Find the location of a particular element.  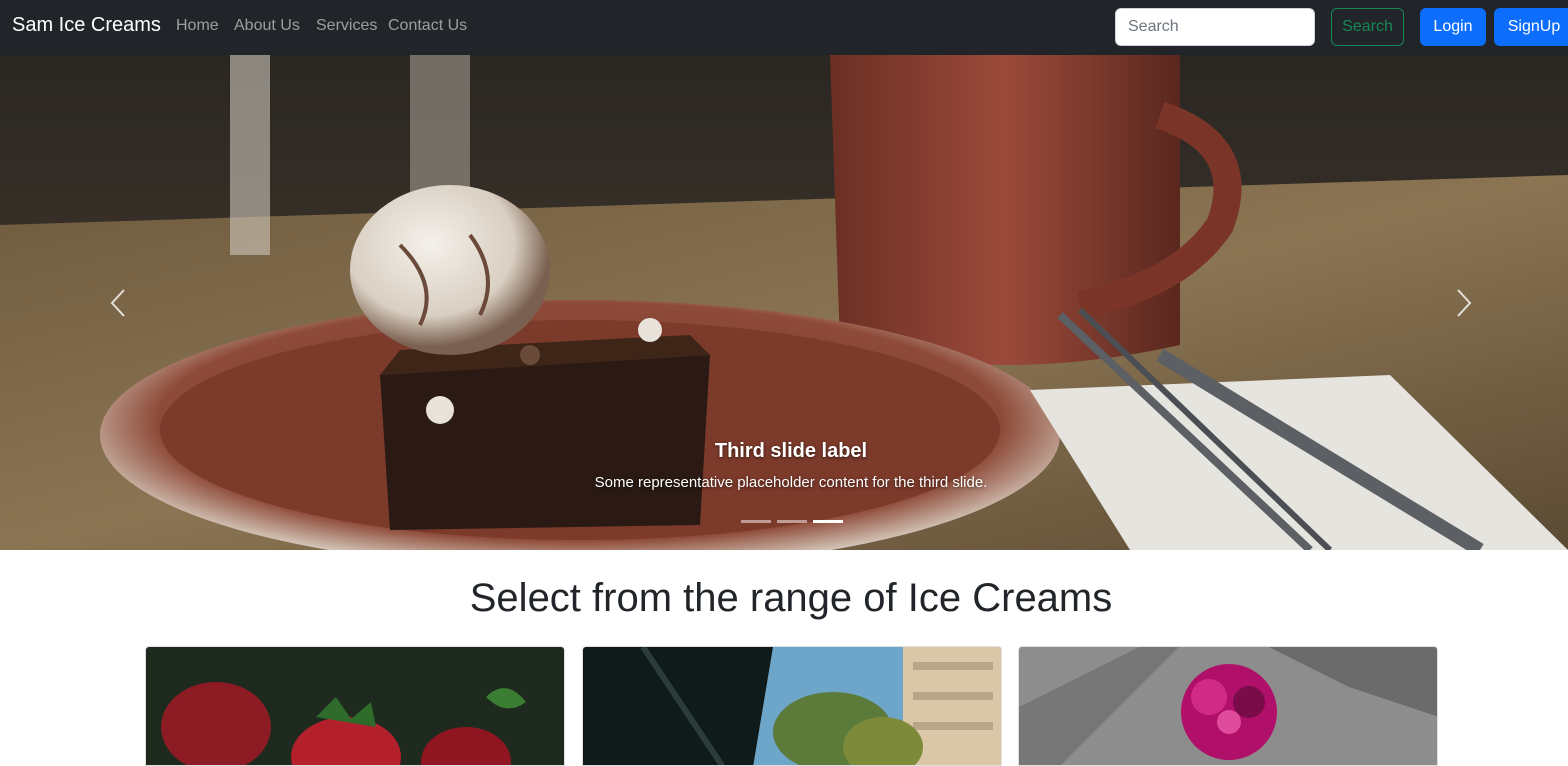

section-title: Select from the range of Ice Creams is located at coordinates (791, 598).